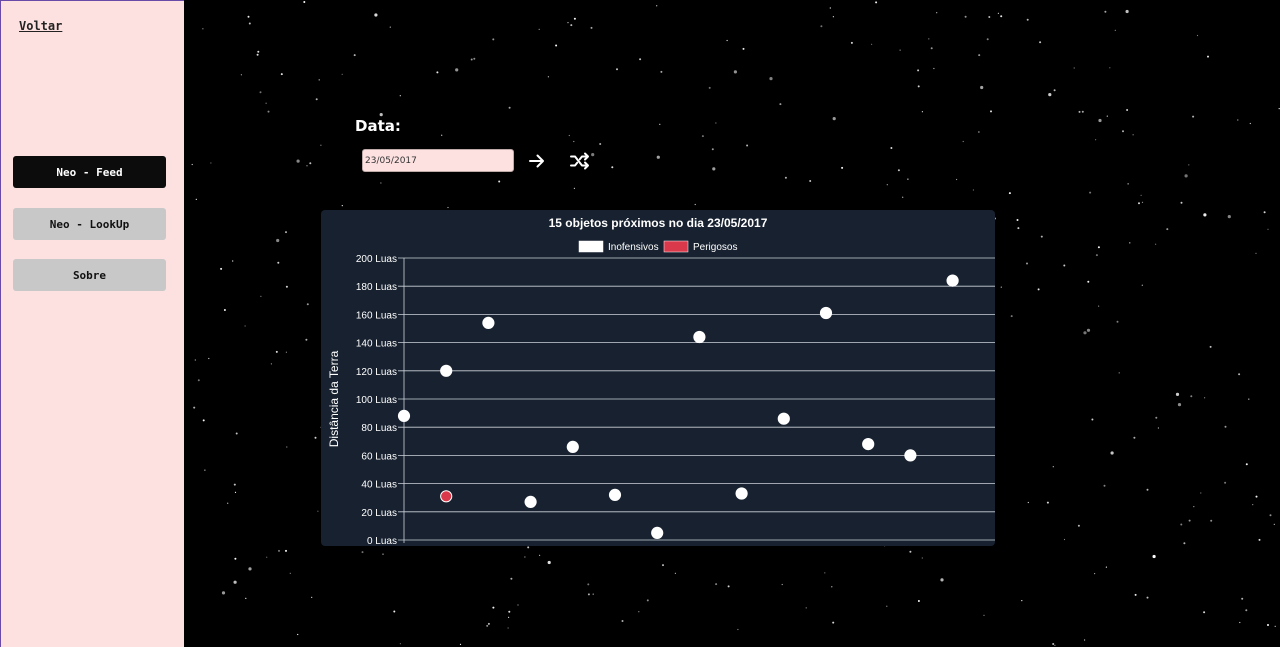 The width and height of the screenshot is (1280, 647). Describe the element at coordinates (382, 541) in the screenshot. I see `y-tick-label: 0 Luas` at that location.